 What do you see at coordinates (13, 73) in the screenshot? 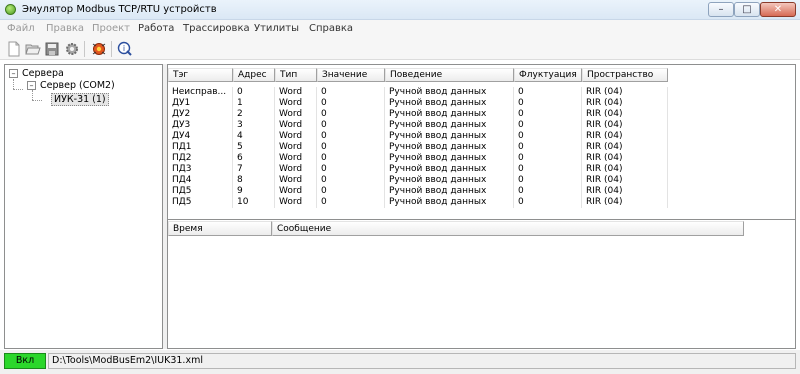
I see `tree-root-expander: –` at bounding box center [13, 73].